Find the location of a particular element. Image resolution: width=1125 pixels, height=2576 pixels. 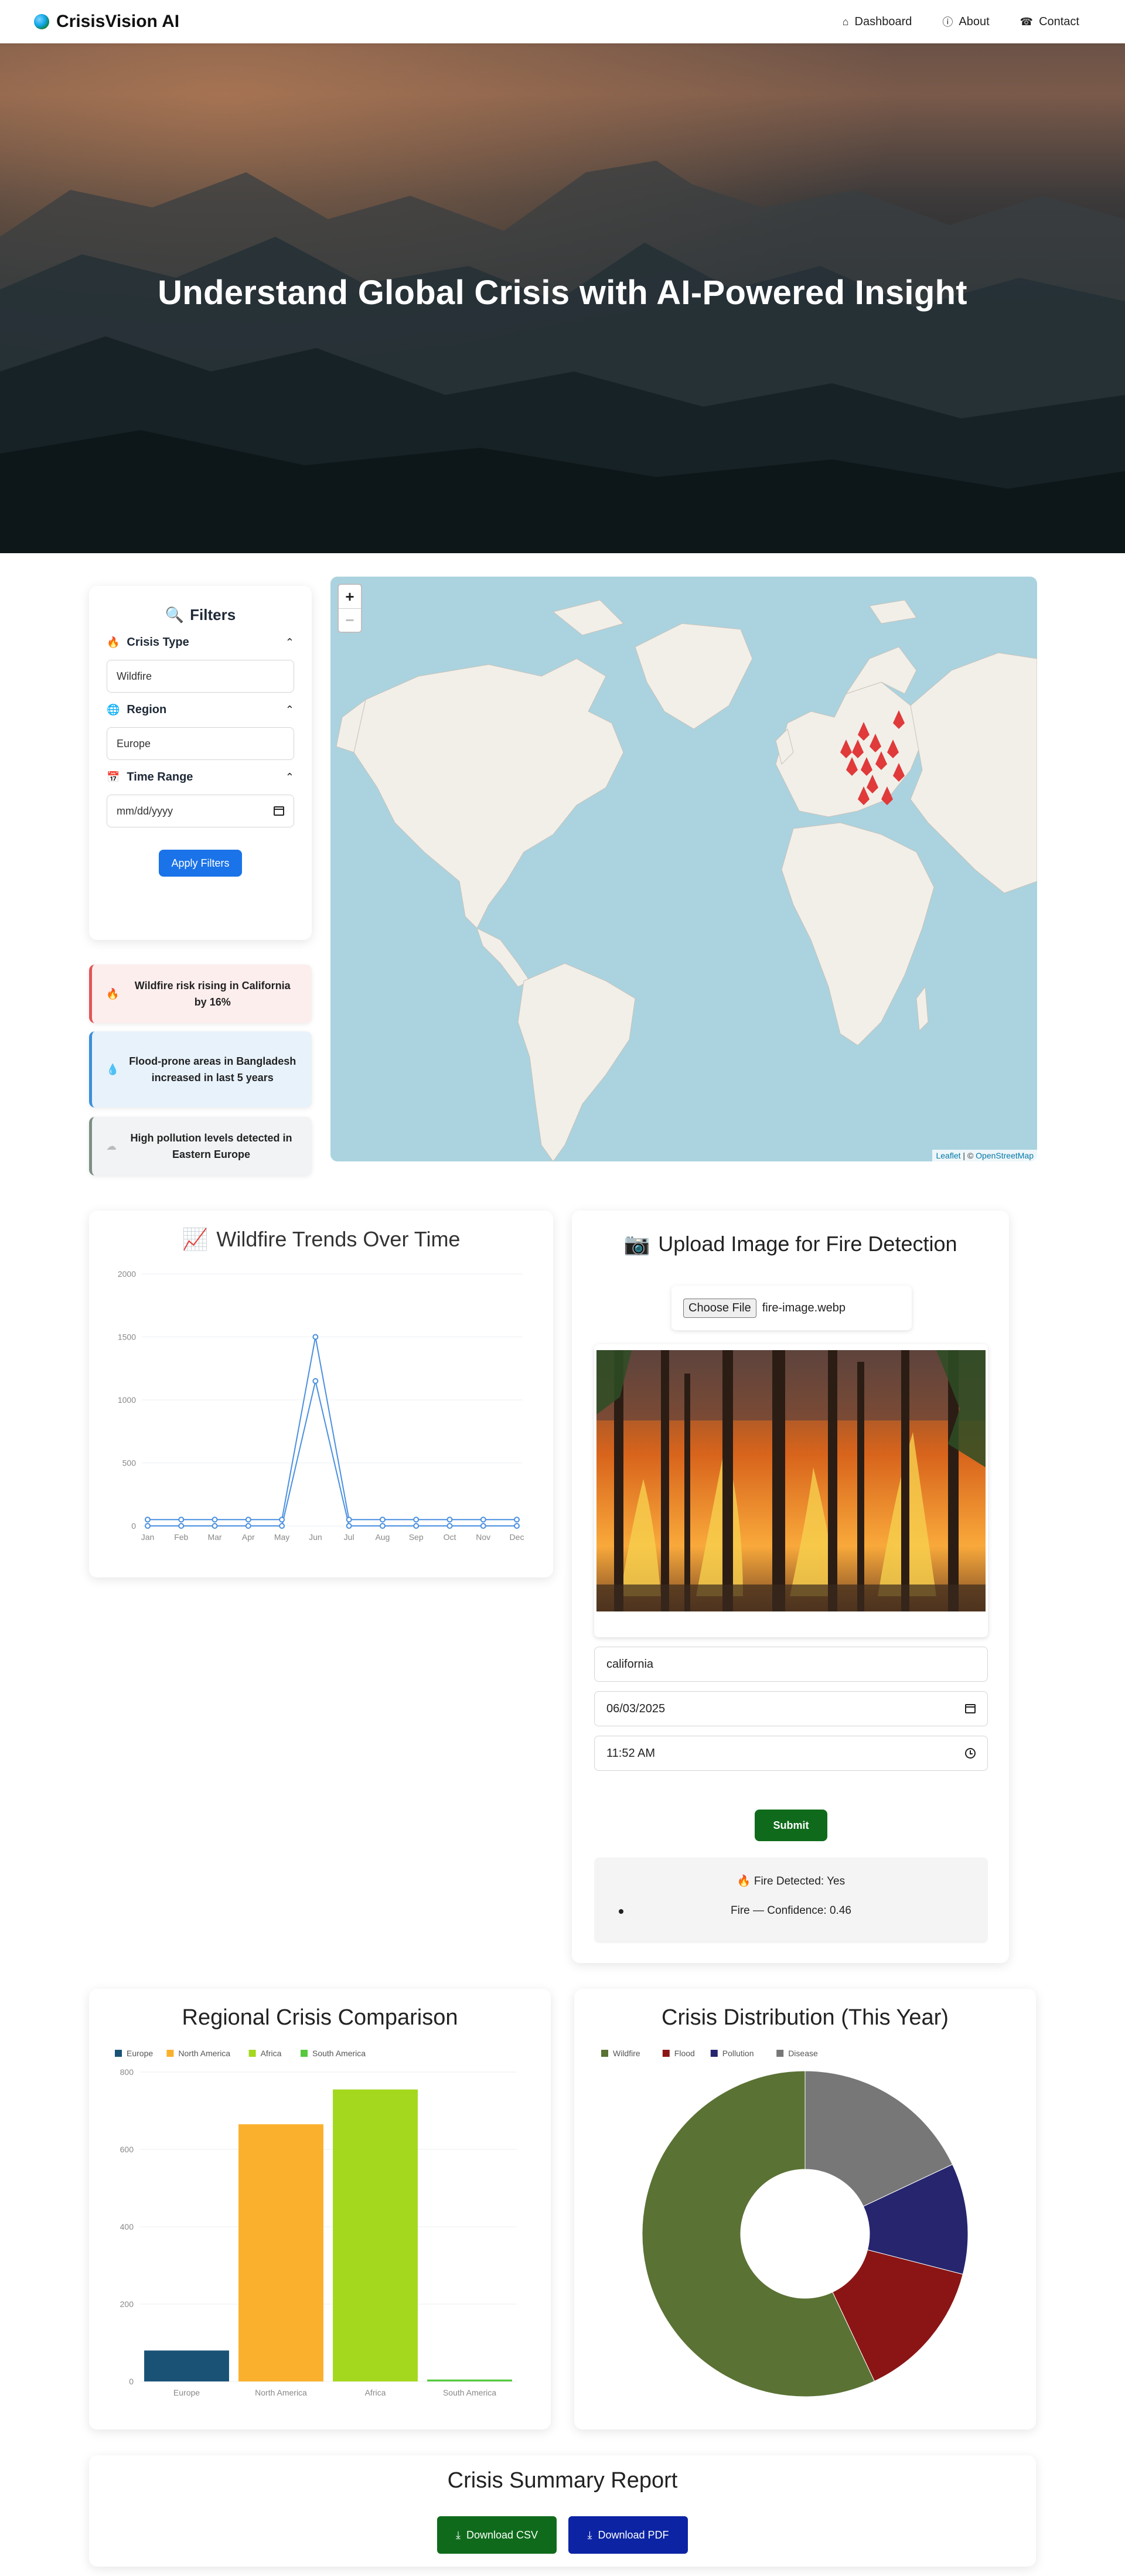

droplet-icon: 💧 is located at coordinates (113, 1069).